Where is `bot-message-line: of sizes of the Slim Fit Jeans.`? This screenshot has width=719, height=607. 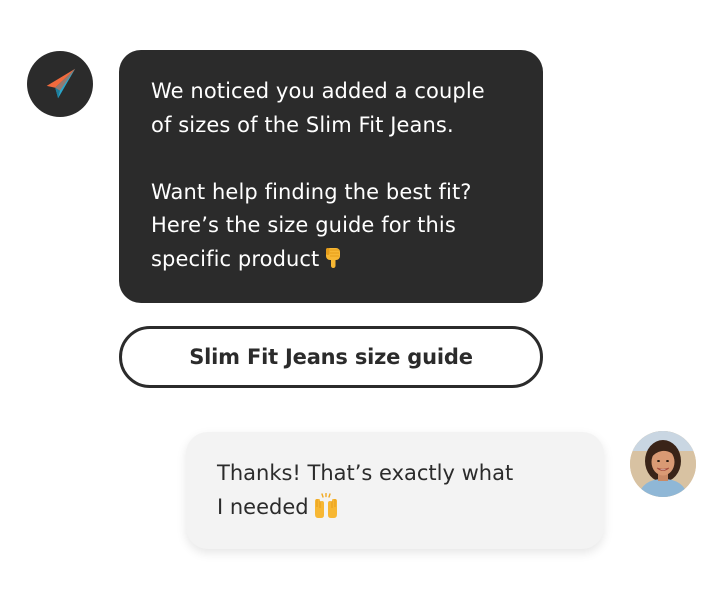
bot-message-line: of sizes of the Slim Fit Jeans. is located at coordinates (302, 124).